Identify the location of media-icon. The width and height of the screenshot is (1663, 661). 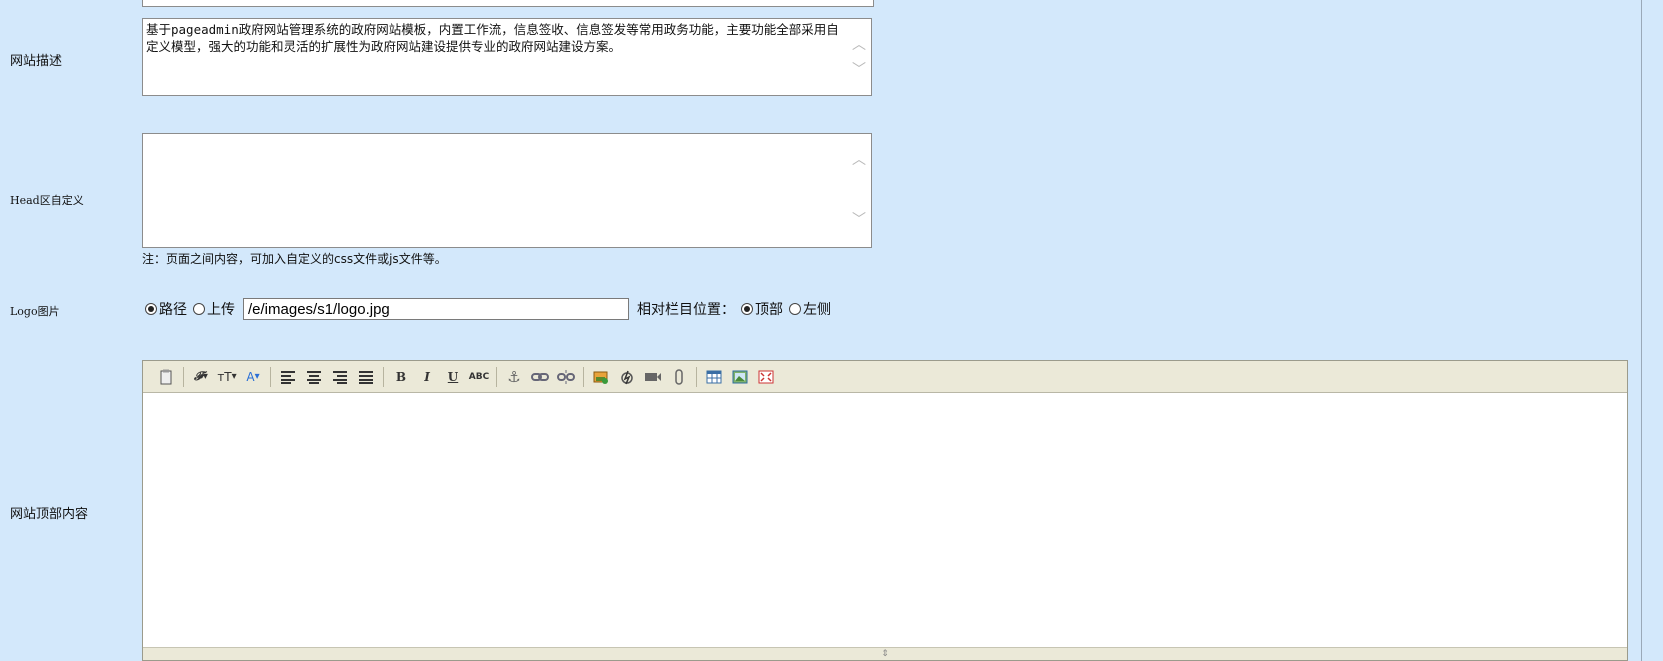
(653, 377).